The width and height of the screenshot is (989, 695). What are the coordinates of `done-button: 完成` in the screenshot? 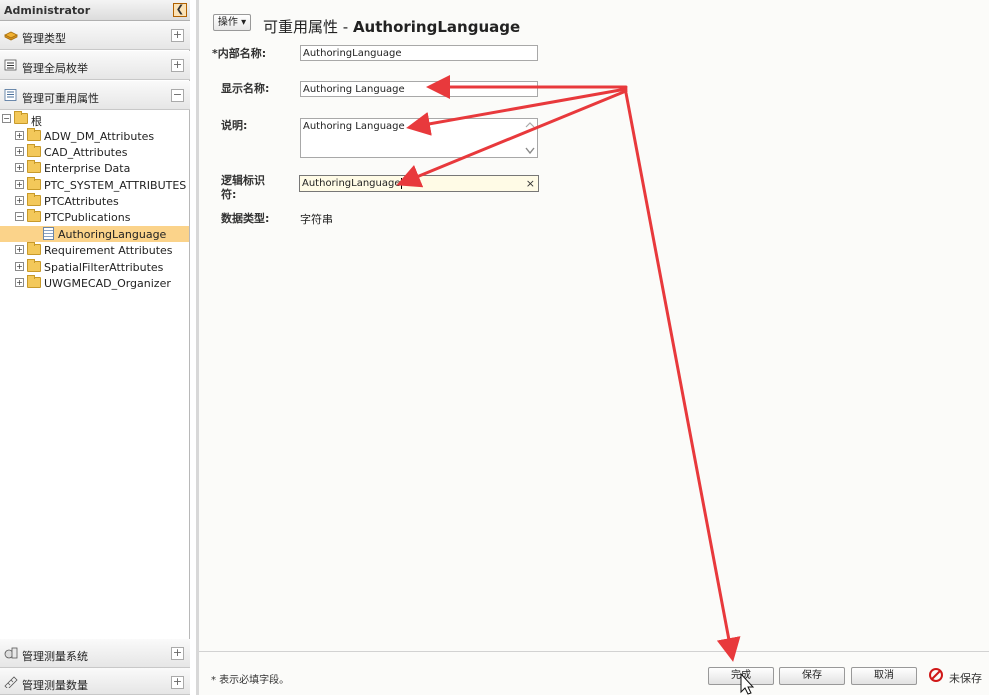 It's located at (741, 676).